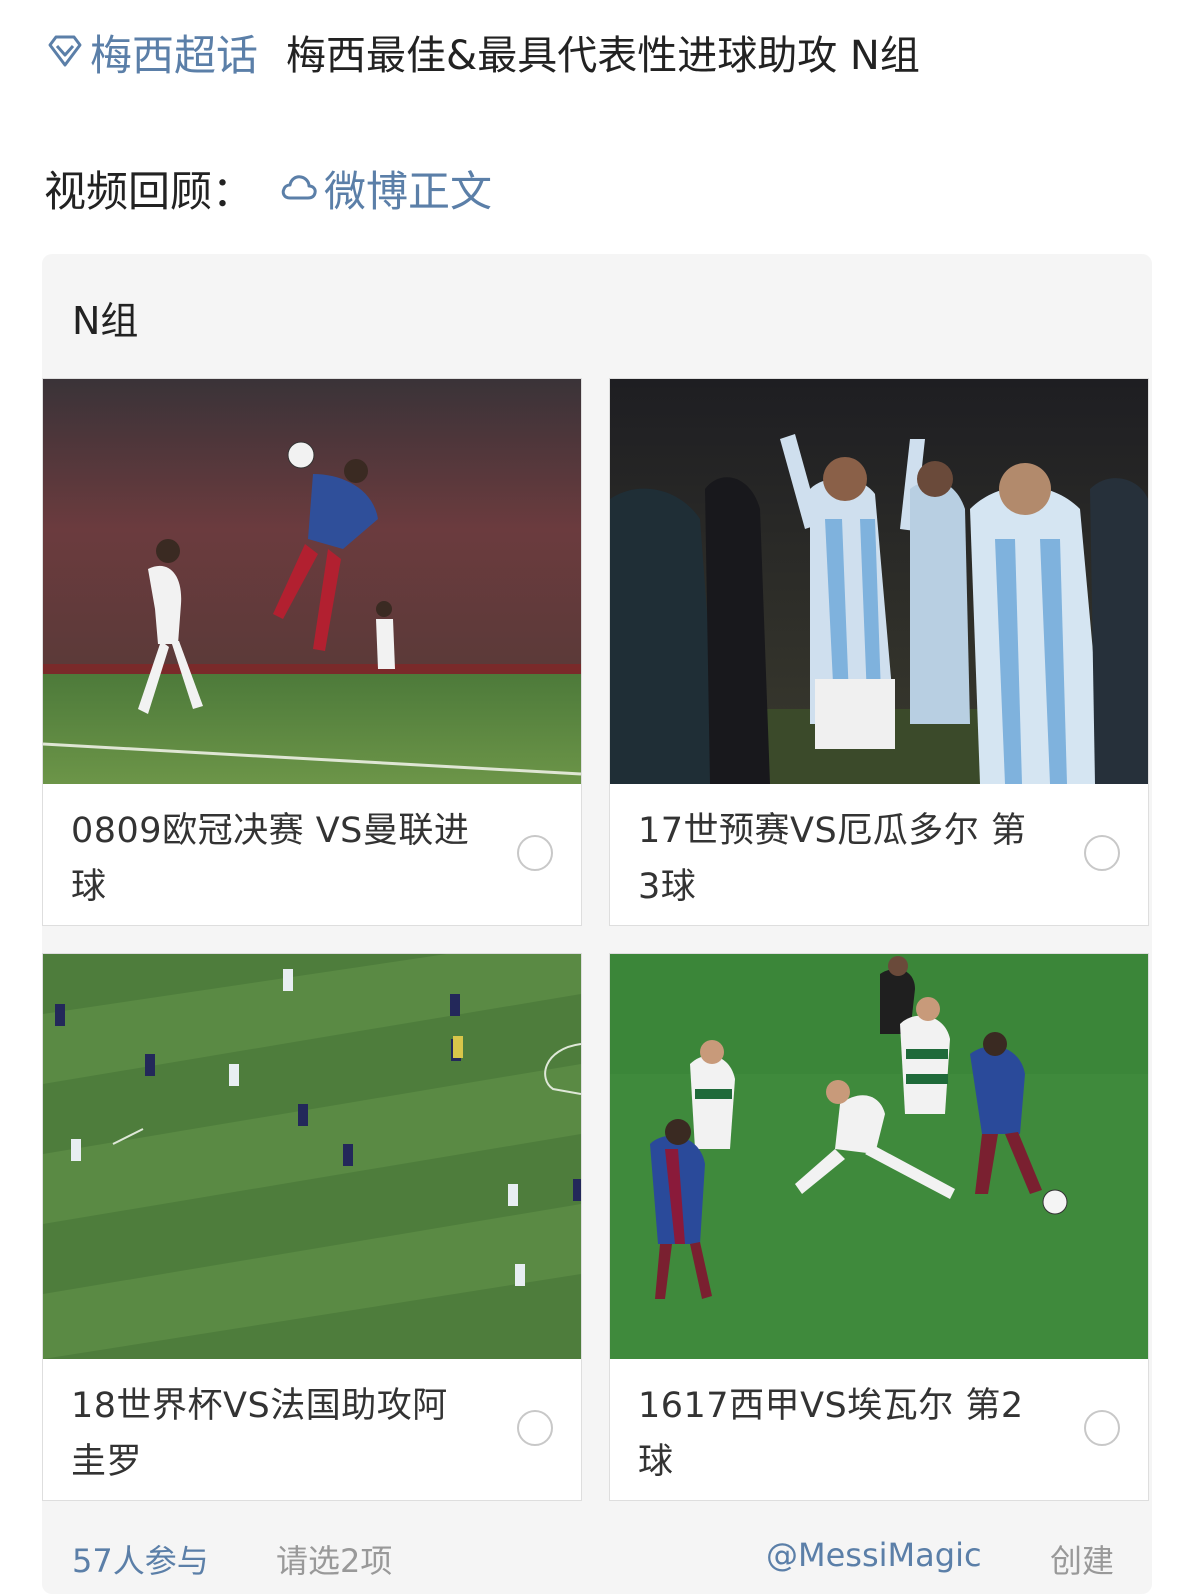  I want to click on poll-option-label: 1617西甲VS埃瓦尔 第2球, so click(831, 1434).